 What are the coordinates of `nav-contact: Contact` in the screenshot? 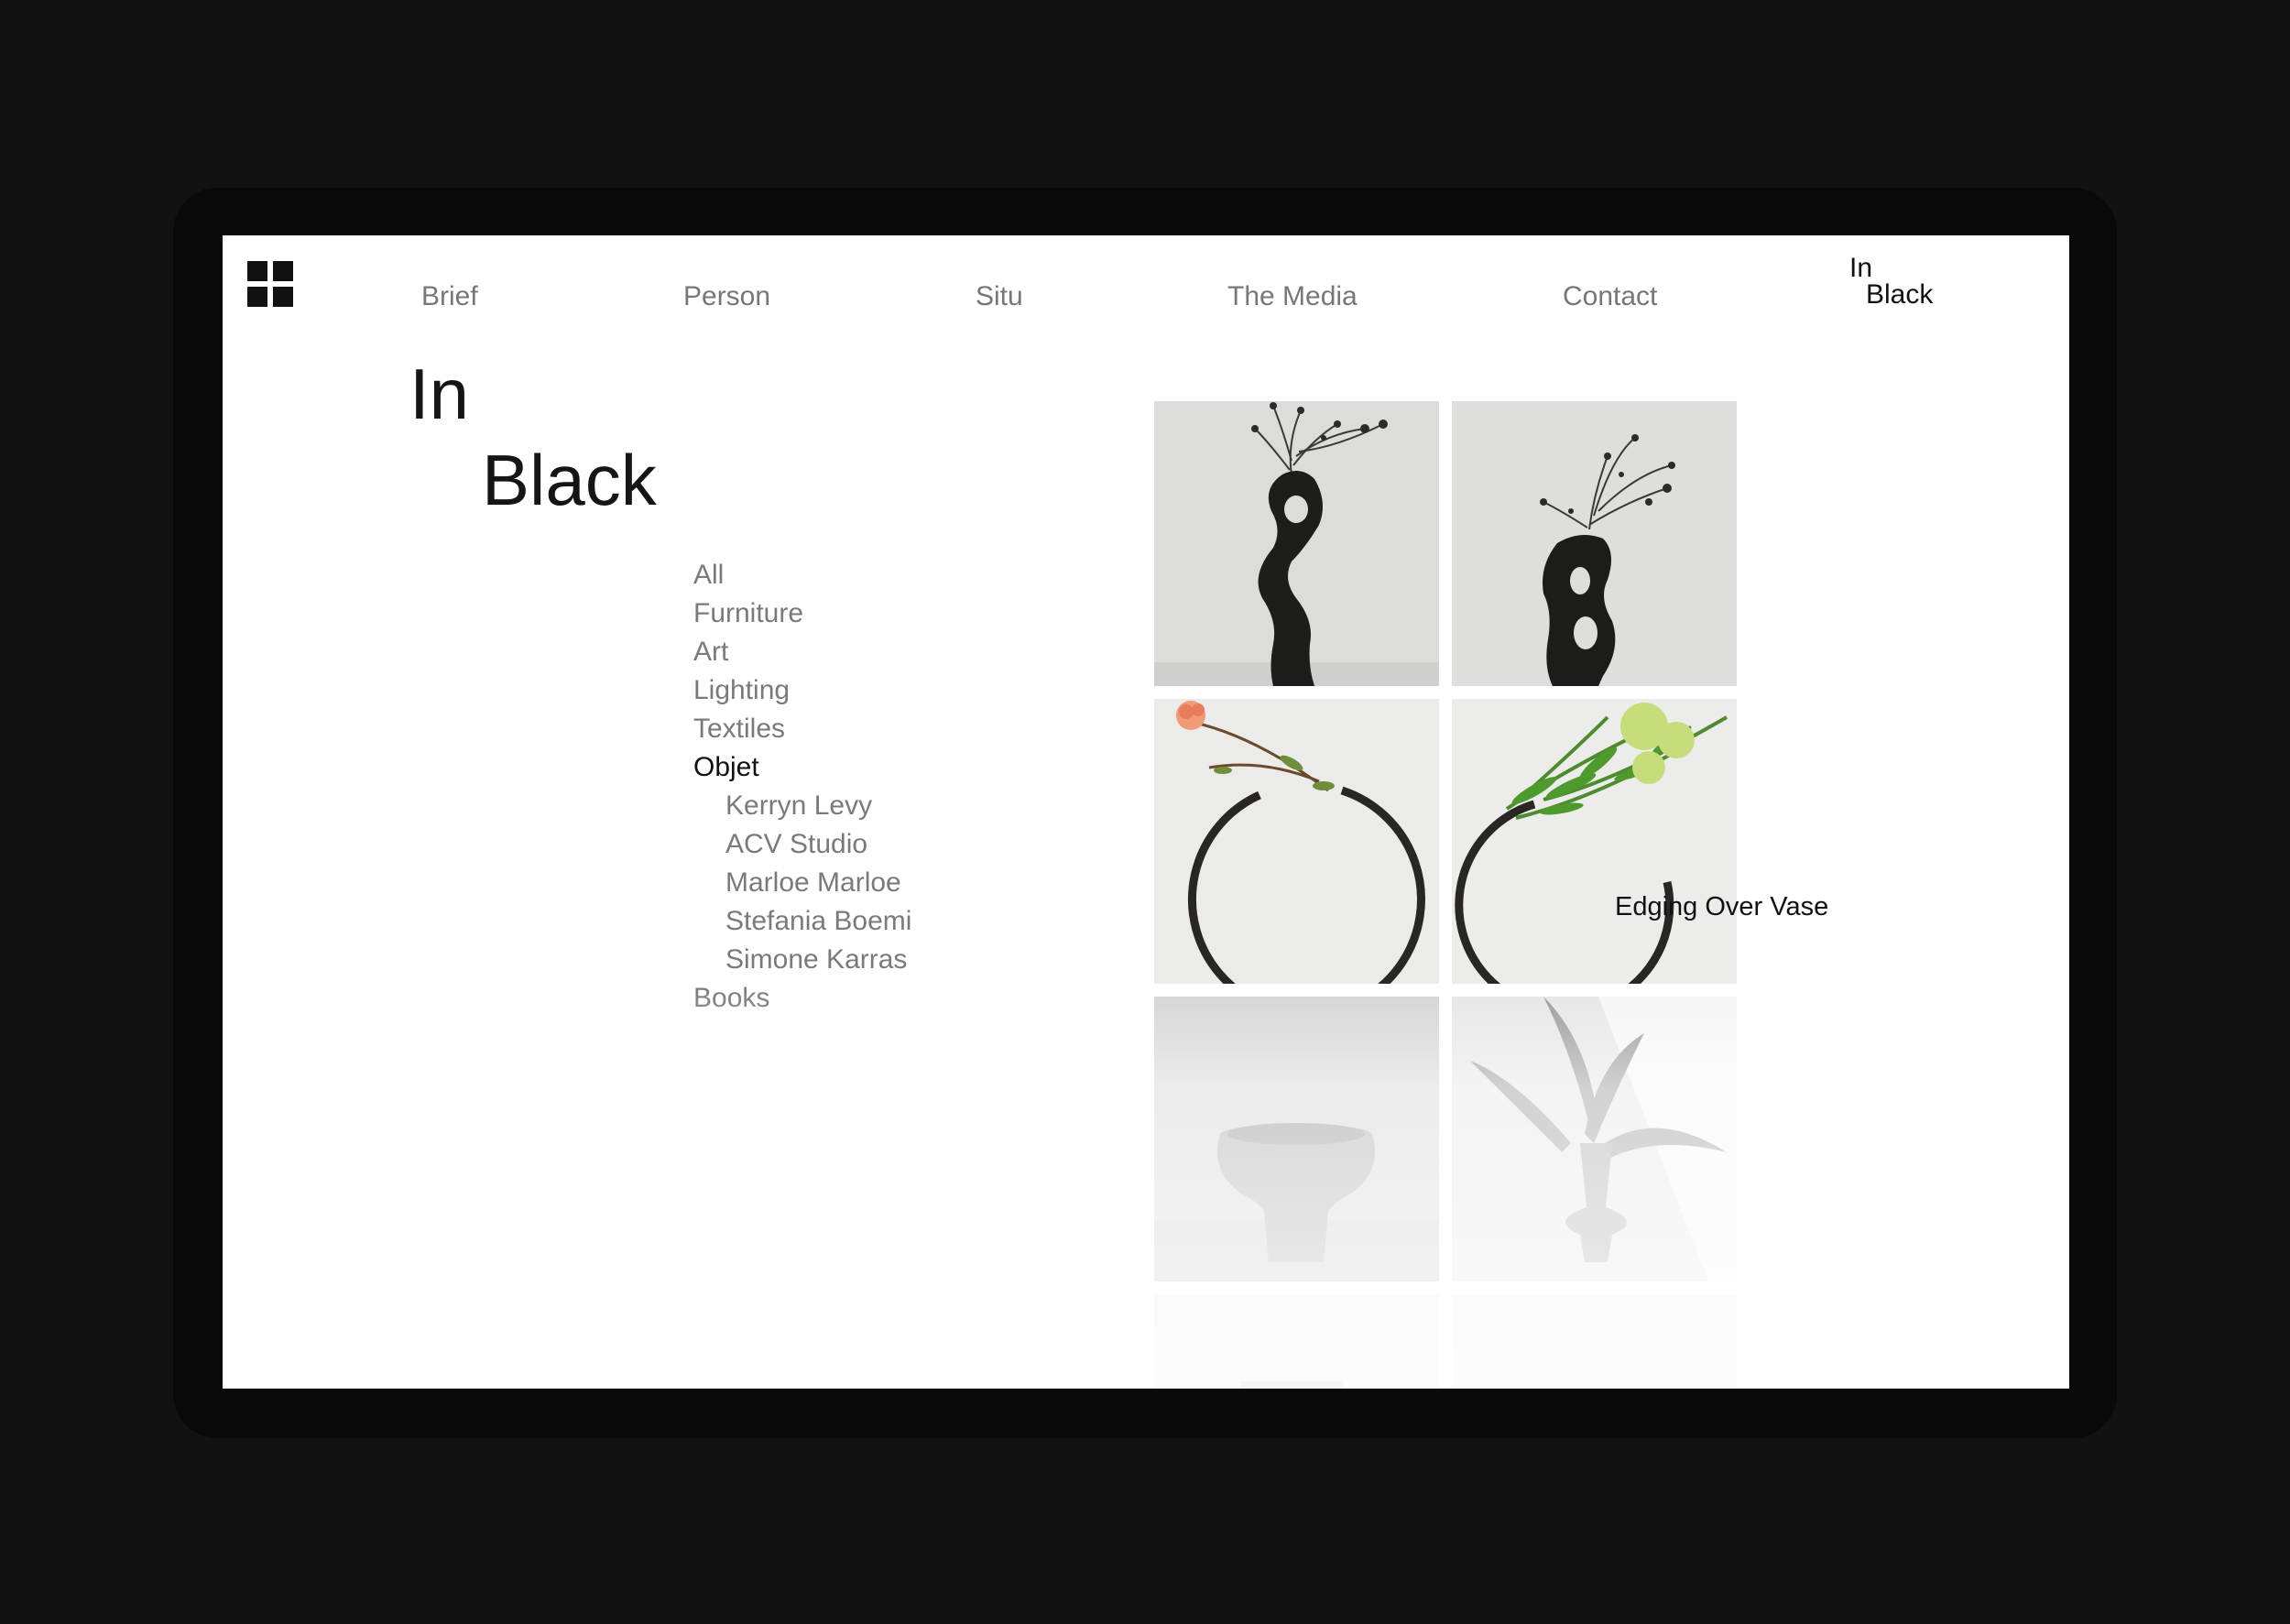 It's located at (1610, 296).